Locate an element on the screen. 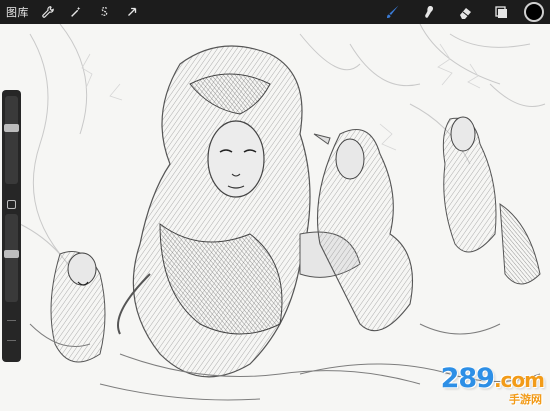 The width and height of the screenshot is (550, 411). layers-icon is located at coordinates (501, 12).